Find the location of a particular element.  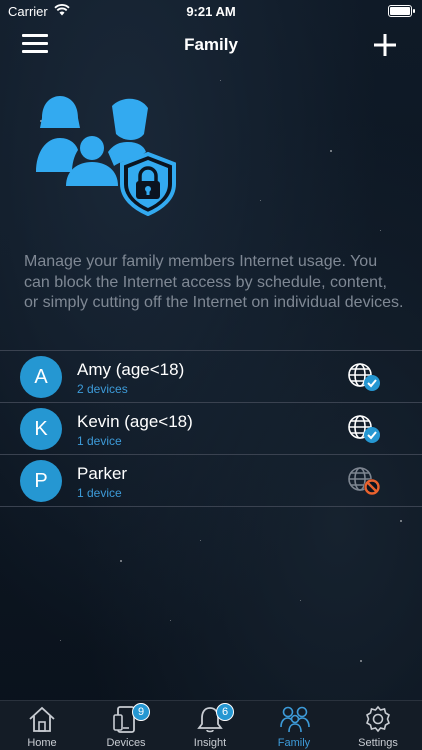

member-device-count: 2 devices is located at coordinates (102, 389).